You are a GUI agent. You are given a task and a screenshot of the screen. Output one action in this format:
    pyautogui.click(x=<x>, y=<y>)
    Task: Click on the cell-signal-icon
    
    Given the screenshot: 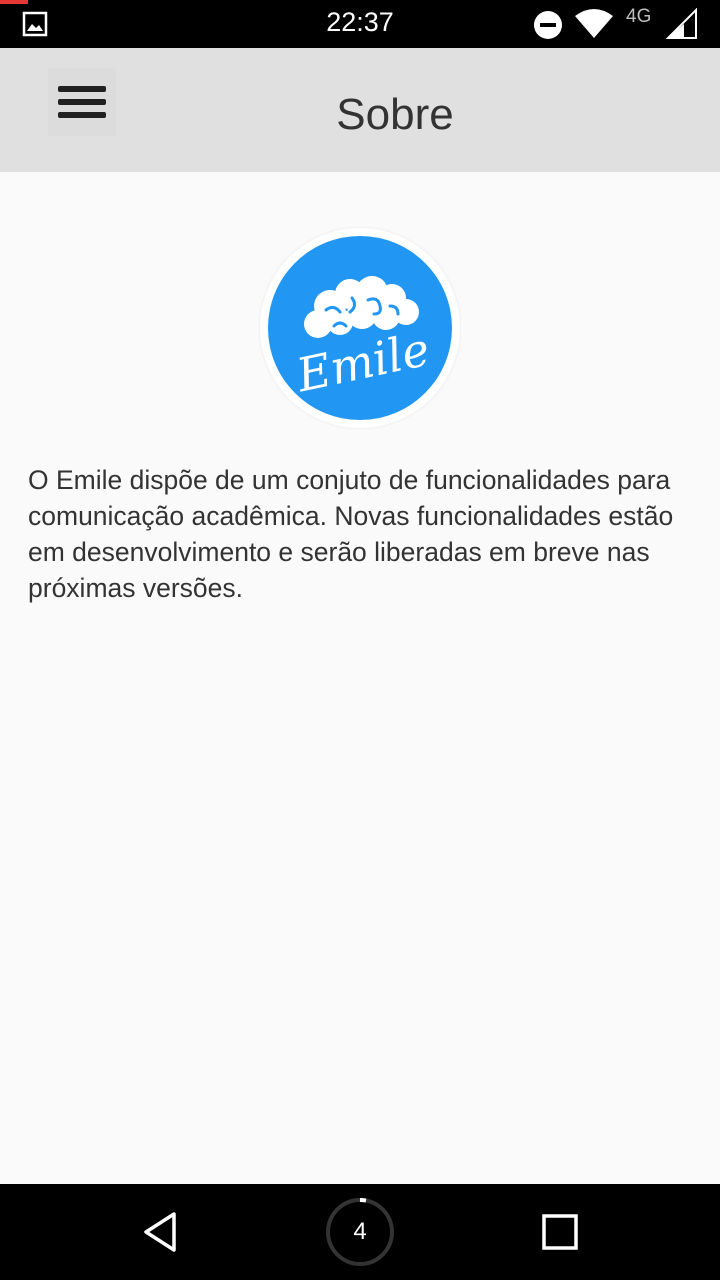 What is the action you would take?
    pyautogui.click(x=681, y=23)
    